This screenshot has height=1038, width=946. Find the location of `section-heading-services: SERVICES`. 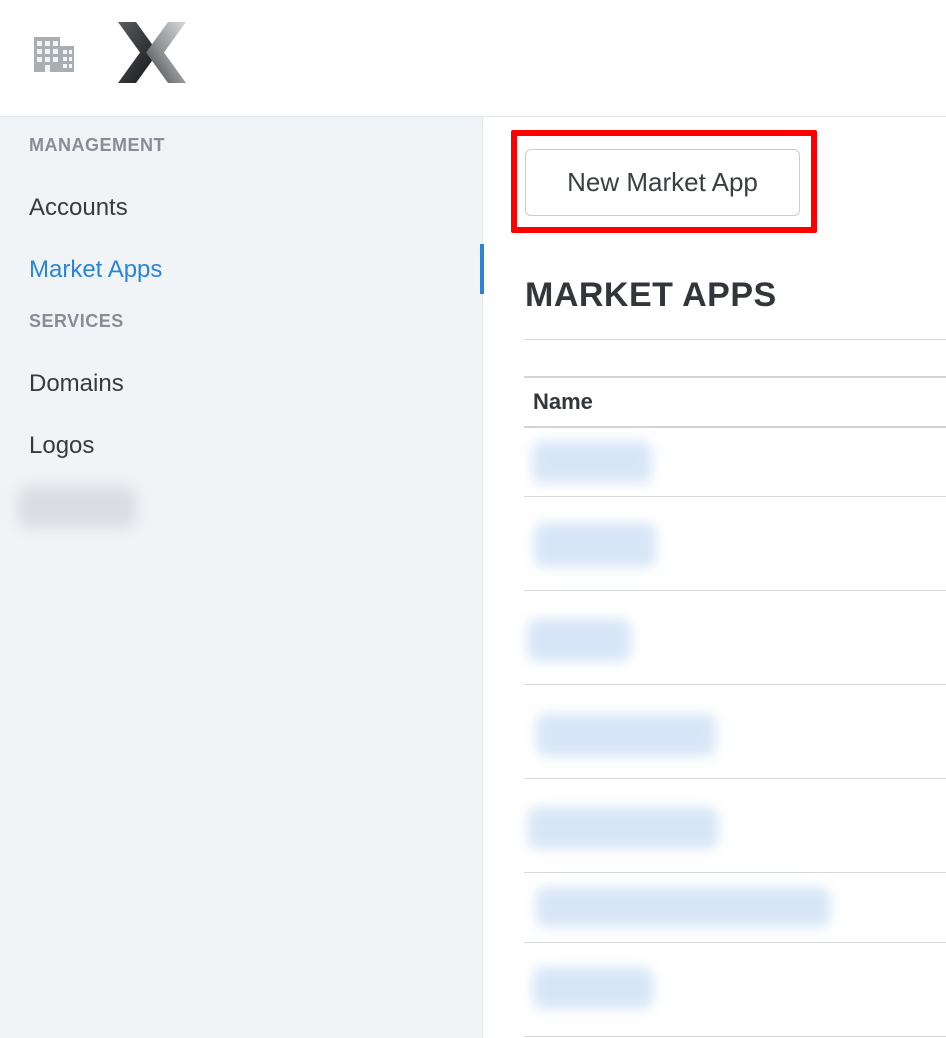

section-heading-services: SERVICES is located at coordinates (76, 321).